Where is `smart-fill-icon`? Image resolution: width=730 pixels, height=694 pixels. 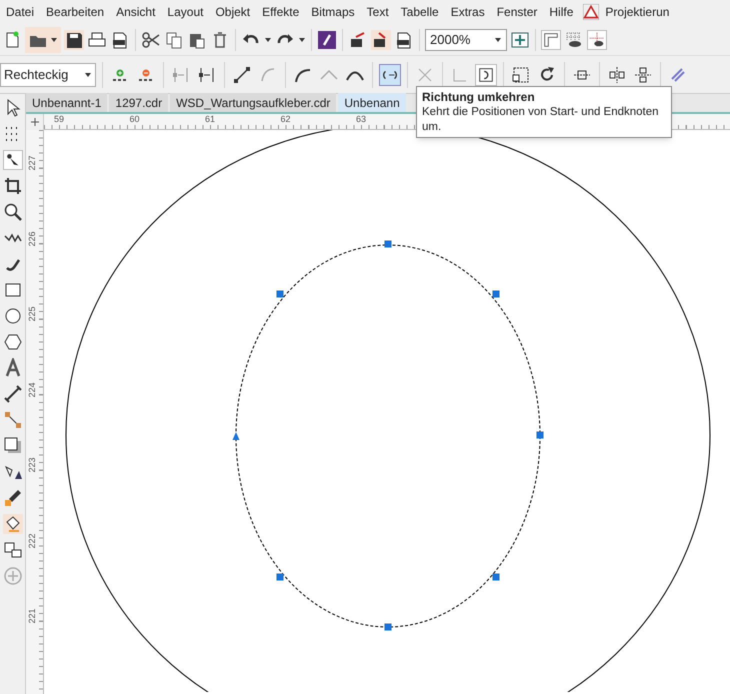
smart-fill-icon is located at coordinates (12, 550).